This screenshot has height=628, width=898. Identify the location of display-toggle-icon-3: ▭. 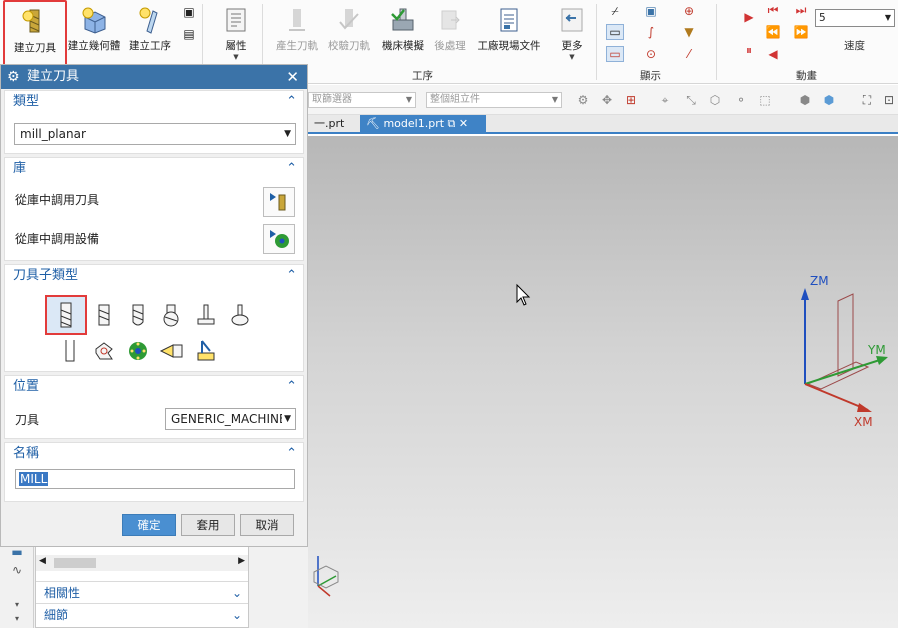
(615, 54).